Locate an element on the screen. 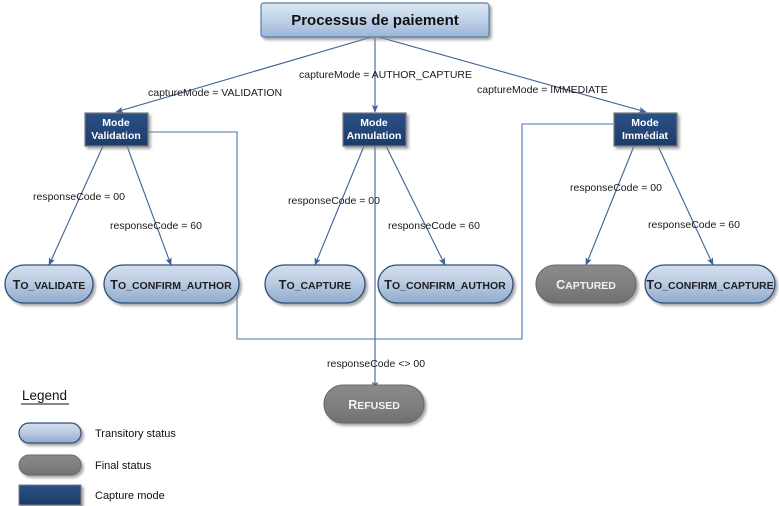  legend-swatch-final is located at coordinates (50, 465).